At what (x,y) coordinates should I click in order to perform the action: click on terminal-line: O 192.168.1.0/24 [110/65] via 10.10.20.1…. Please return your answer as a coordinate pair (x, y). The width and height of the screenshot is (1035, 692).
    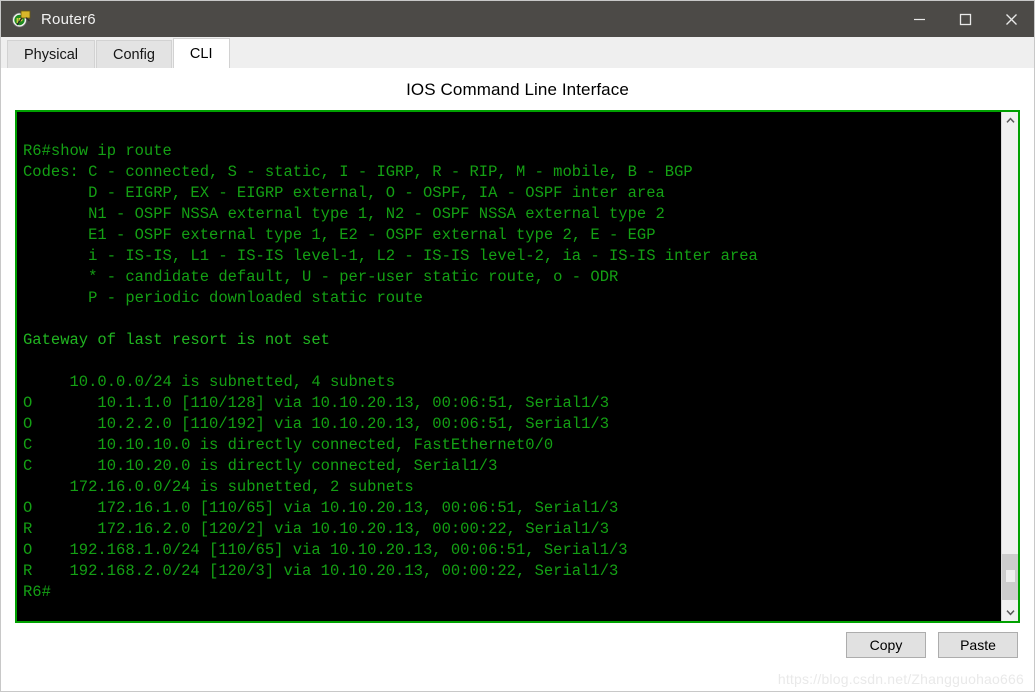
    Looking at the image, I should click on (325, 550).